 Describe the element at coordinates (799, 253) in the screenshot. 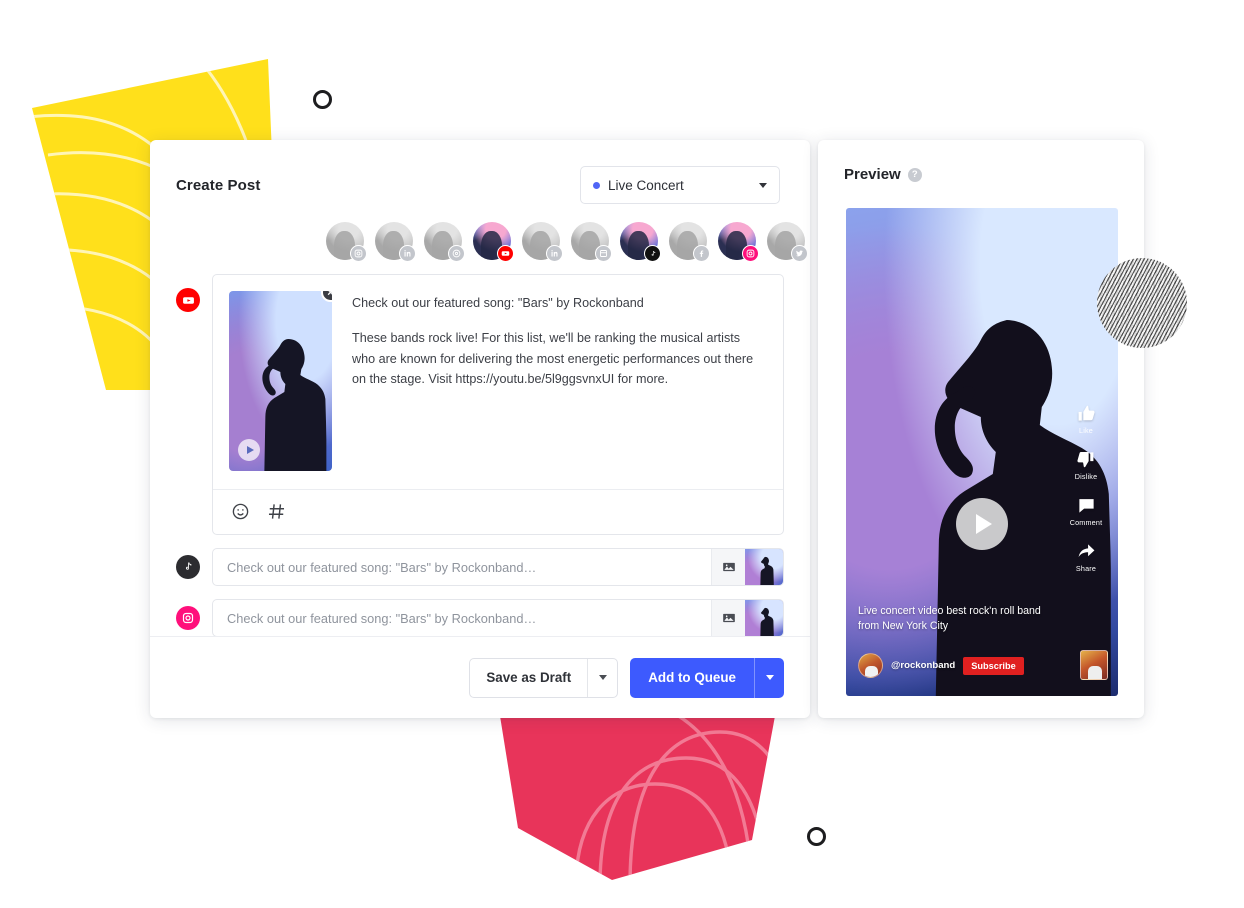

I see `twitter-icon` at that location.